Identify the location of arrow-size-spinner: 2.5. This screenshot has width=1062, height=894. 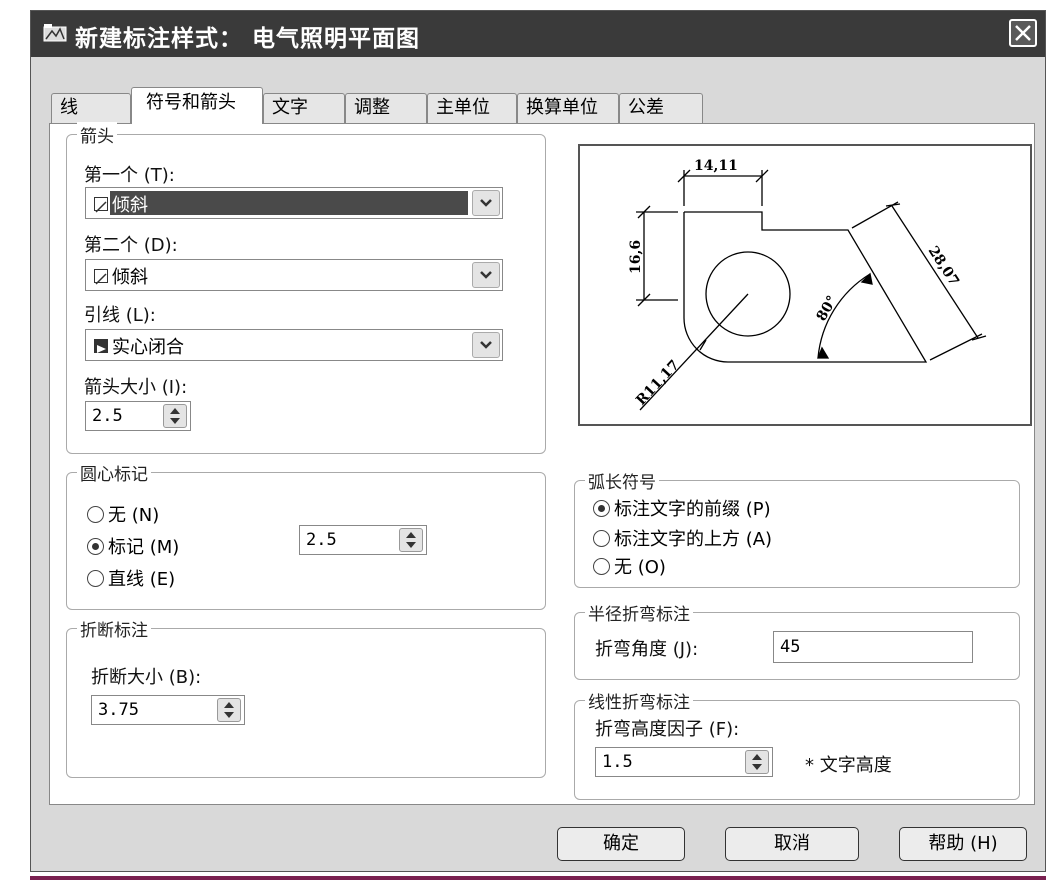
(138, 416).